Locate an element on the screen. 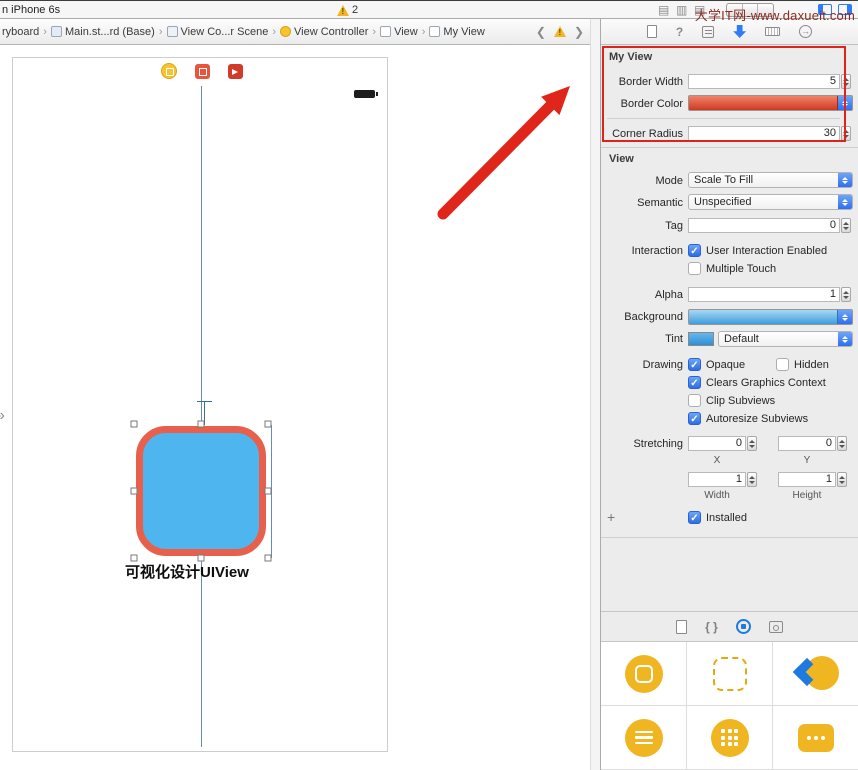 This screenshot has height=770, width=858. stretching-label: Stretching is located at coordinates (658, 444).